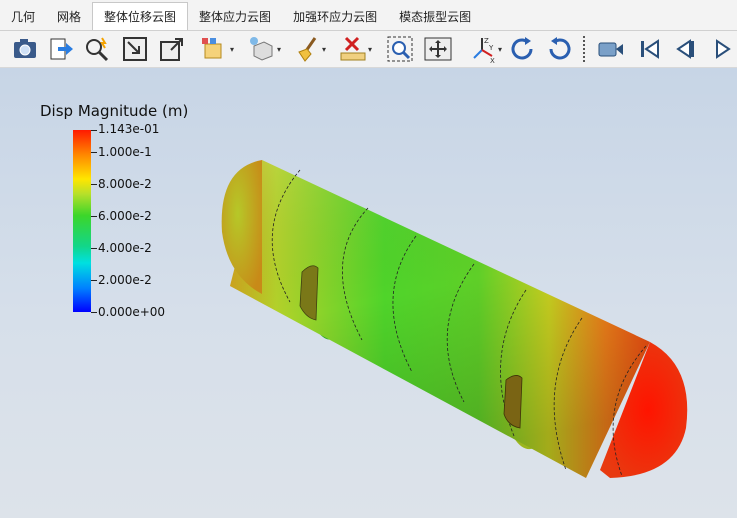  I want to click on clear-icon, so click(308, 49).